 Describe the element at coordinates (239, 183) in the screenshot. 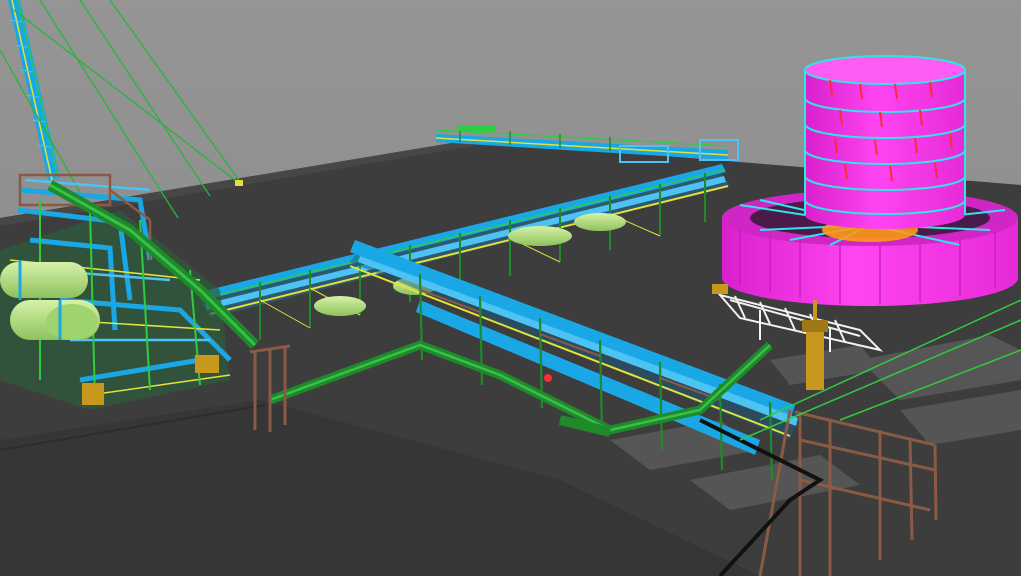

I see `guy-anchor` at that location.